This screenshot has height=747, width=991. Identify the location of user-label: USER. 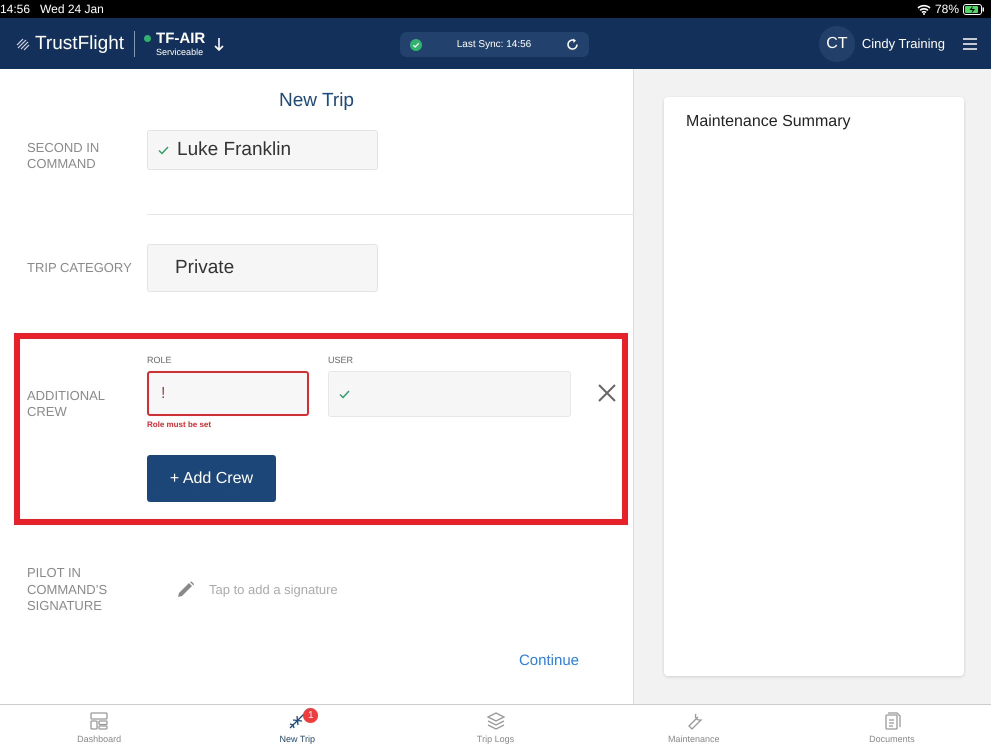
(341, 360).